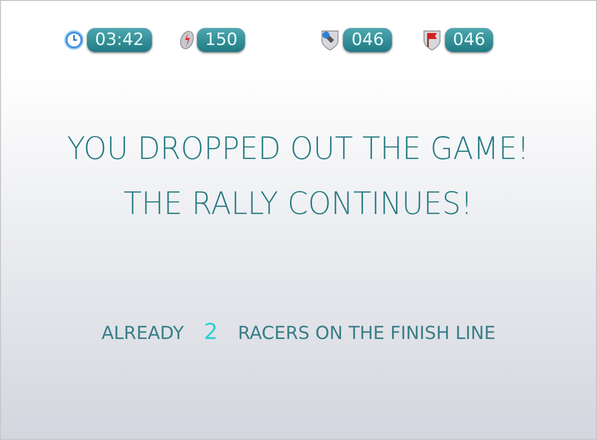  Describe the element at coordinates (298, 204) in the screenshot. I see `message-text: THE RALLY CONTINUES!` at that location.